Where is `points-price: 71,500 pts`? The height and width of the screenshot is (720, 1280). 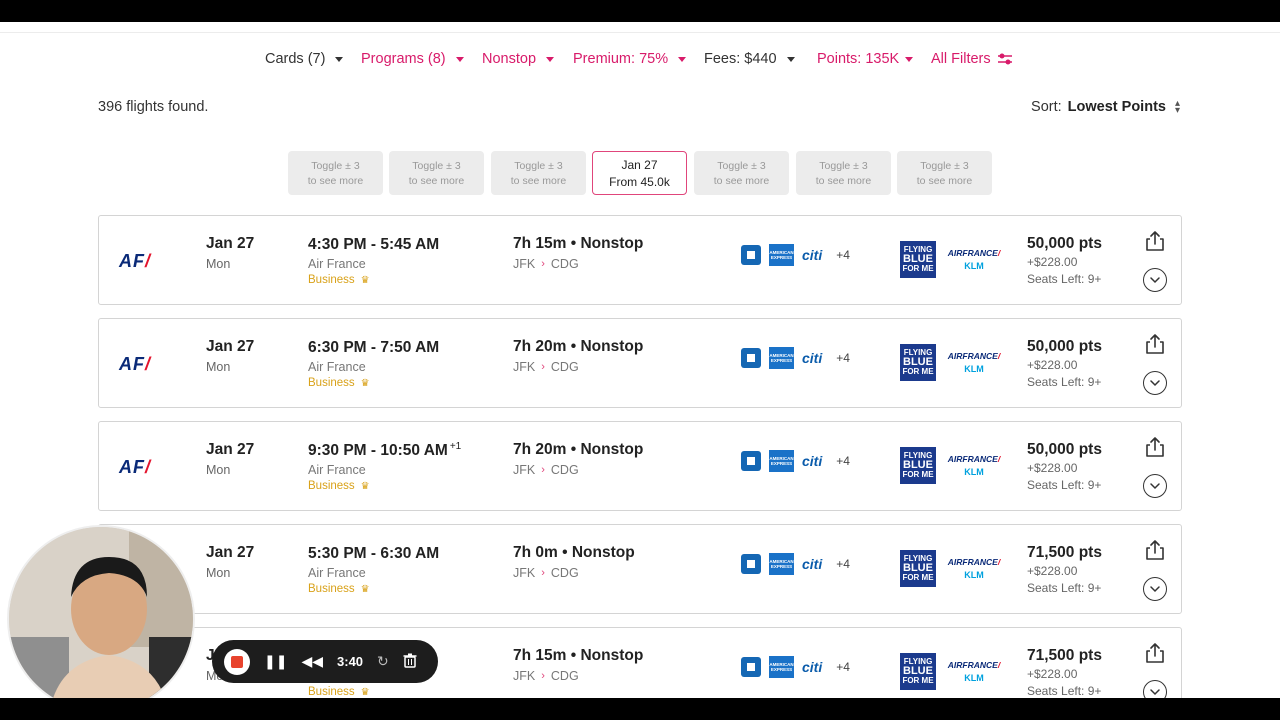 points-price: 71,500 pts is located at coordinates (1064, 655).